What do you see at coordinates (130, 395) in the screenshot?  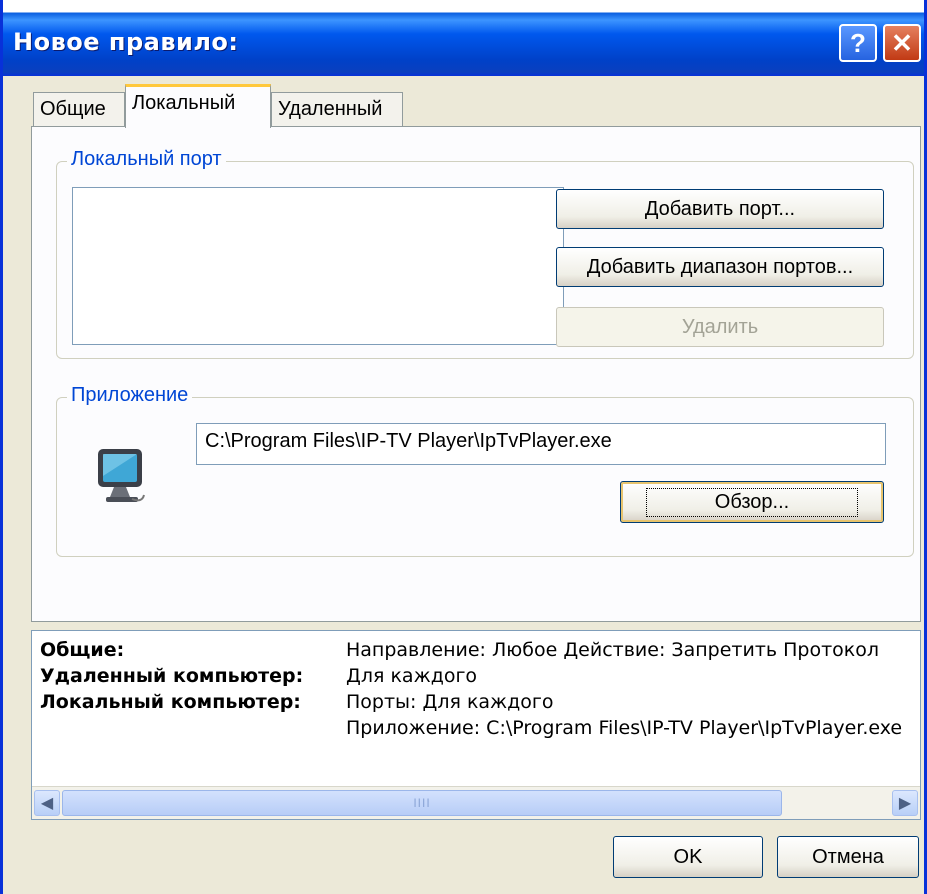 I see `application-legend: Приложение` at bounding box center [130, 395].